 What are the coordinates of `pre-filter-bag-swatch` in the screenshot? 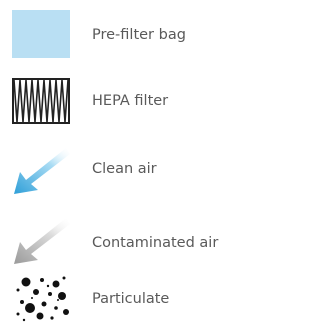 It's located at (41, 34).